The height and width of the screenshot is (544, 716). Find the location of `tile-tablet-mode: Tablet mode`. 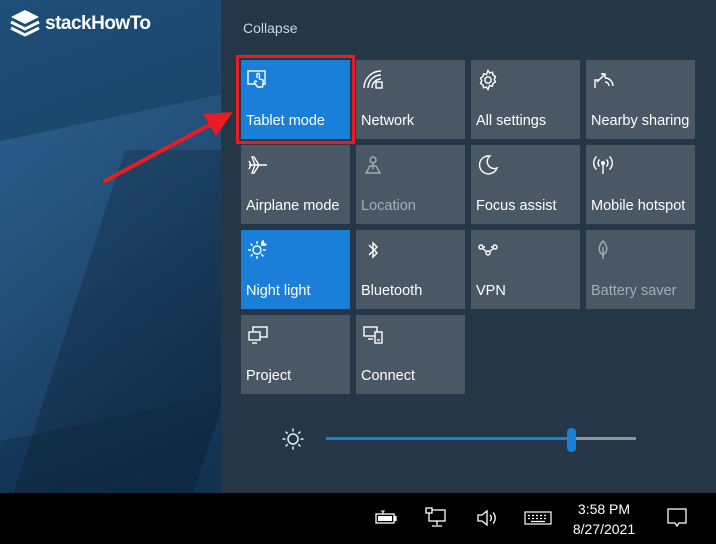

tile-tablet-mode: Tablet mode is located at coordinates (295, 99).